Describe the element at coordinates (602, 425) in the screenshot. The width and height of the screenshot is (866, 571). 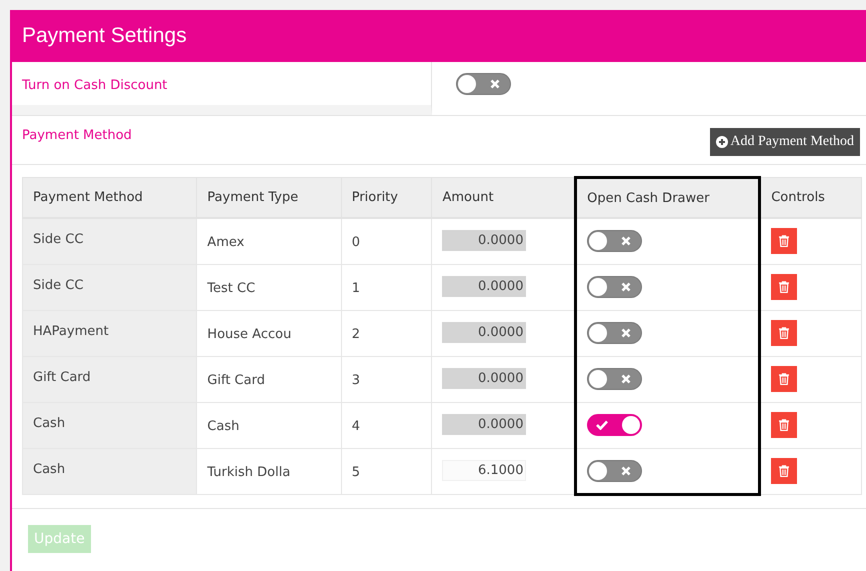
I see `check-icon` at that location.